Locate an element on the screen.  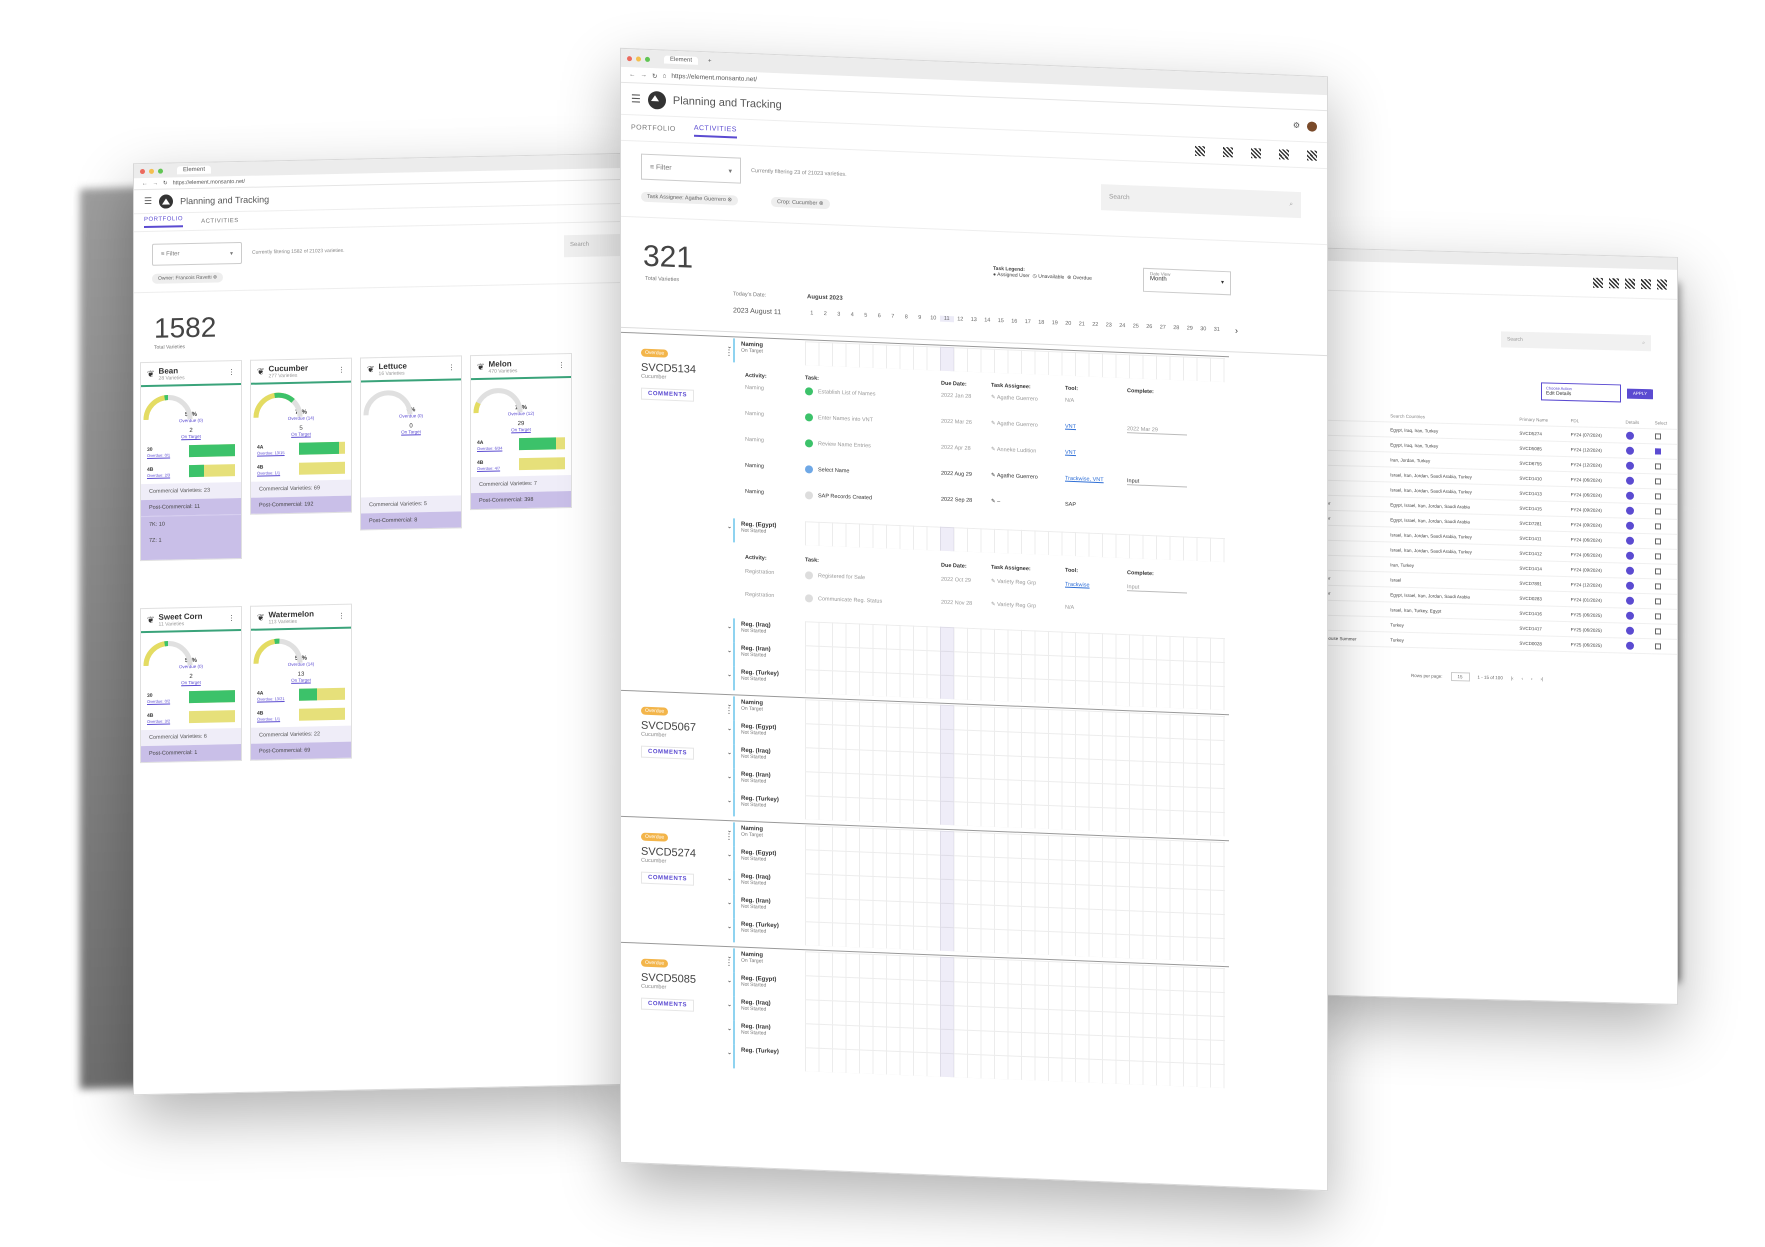
prev-page-icon: ‹ is located at coordinates (1523, 678).